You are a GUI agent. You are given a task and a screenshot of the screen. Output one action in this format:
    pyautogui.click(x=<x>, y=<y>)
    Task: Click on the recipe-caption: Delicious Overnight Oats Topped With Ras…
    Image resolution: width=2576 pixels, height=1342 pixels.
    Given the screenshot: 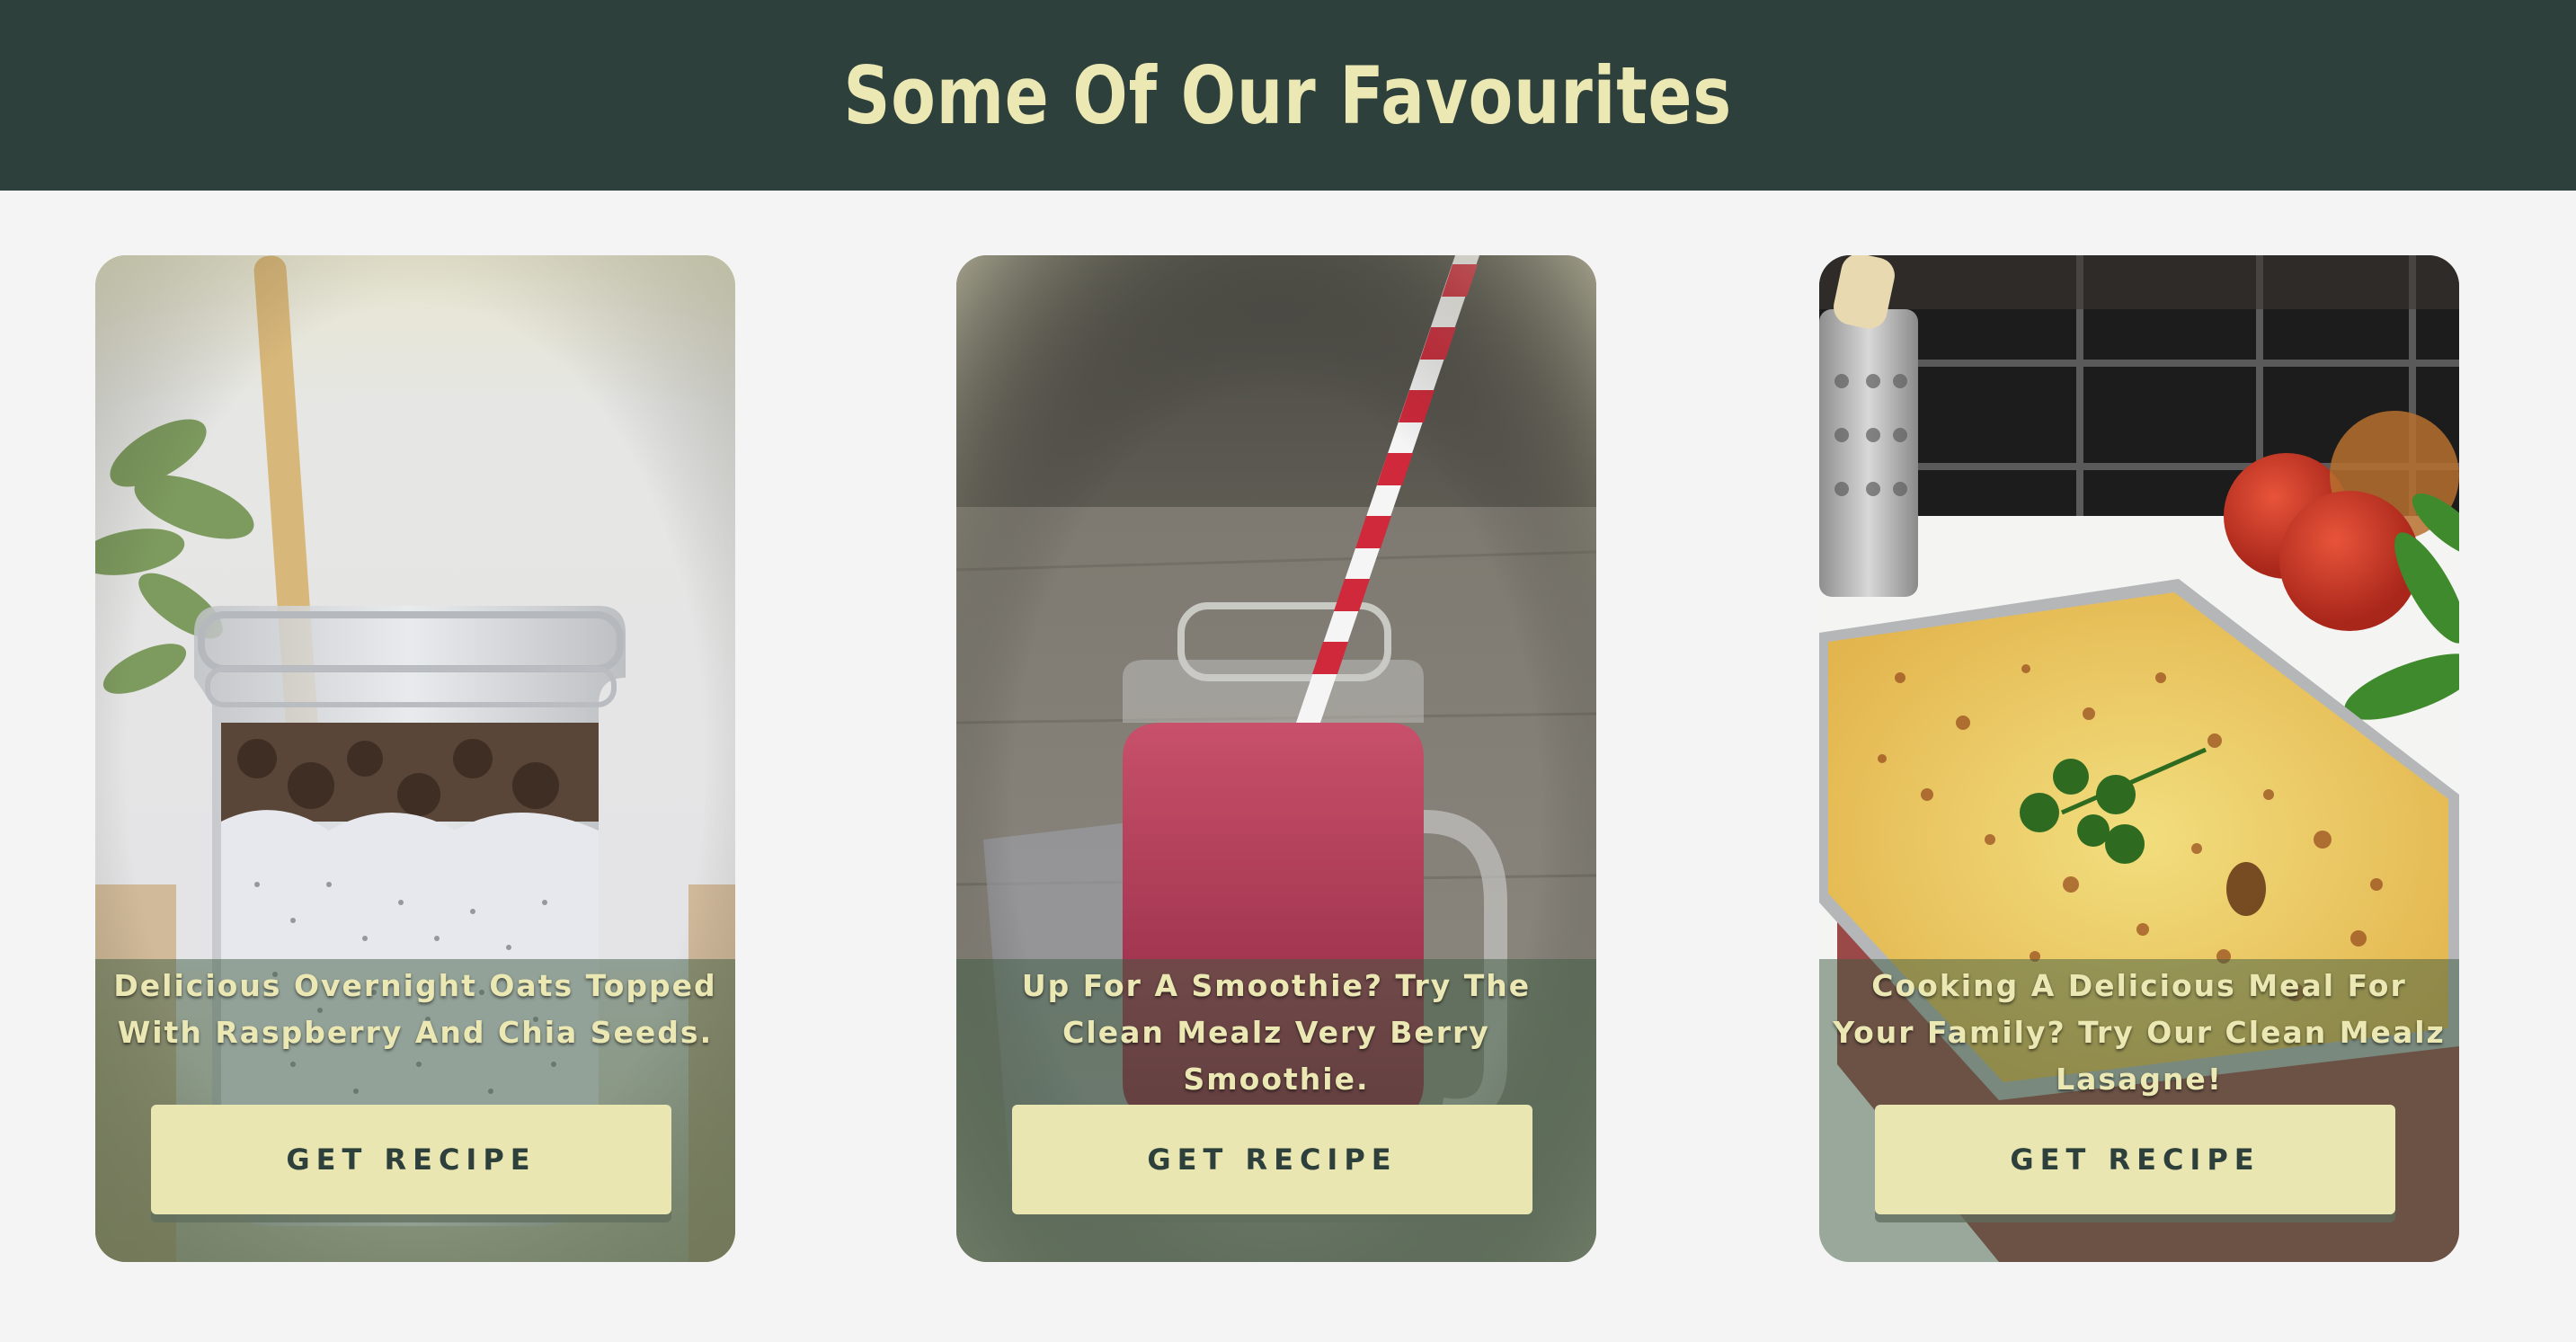 What is the action you would take?
    pyautogui.click(x=415, y=1009)
    